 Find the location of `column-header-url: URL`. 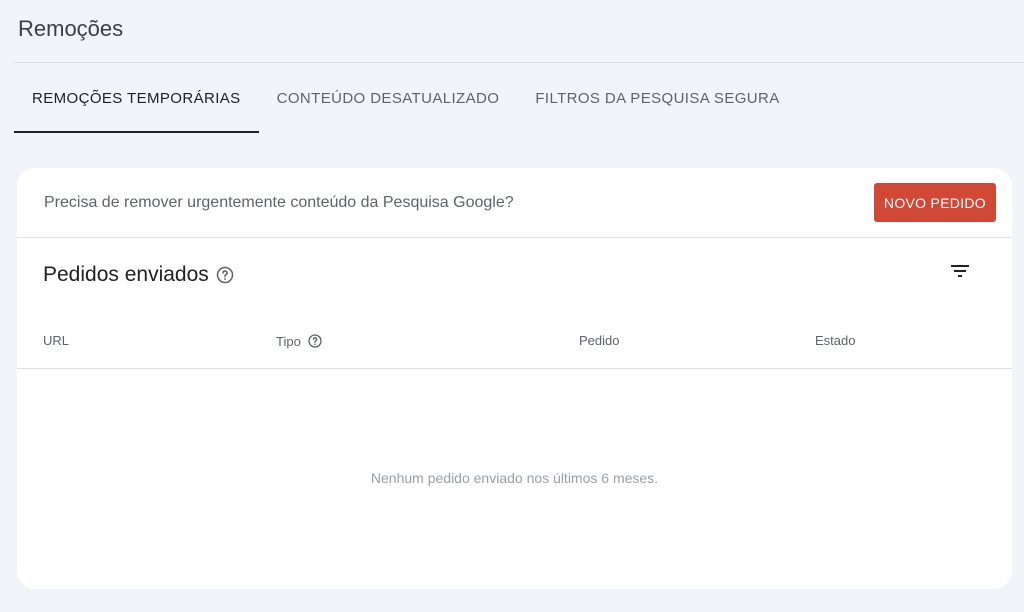

column-header-url: URL is located at coordinates (56, 340).